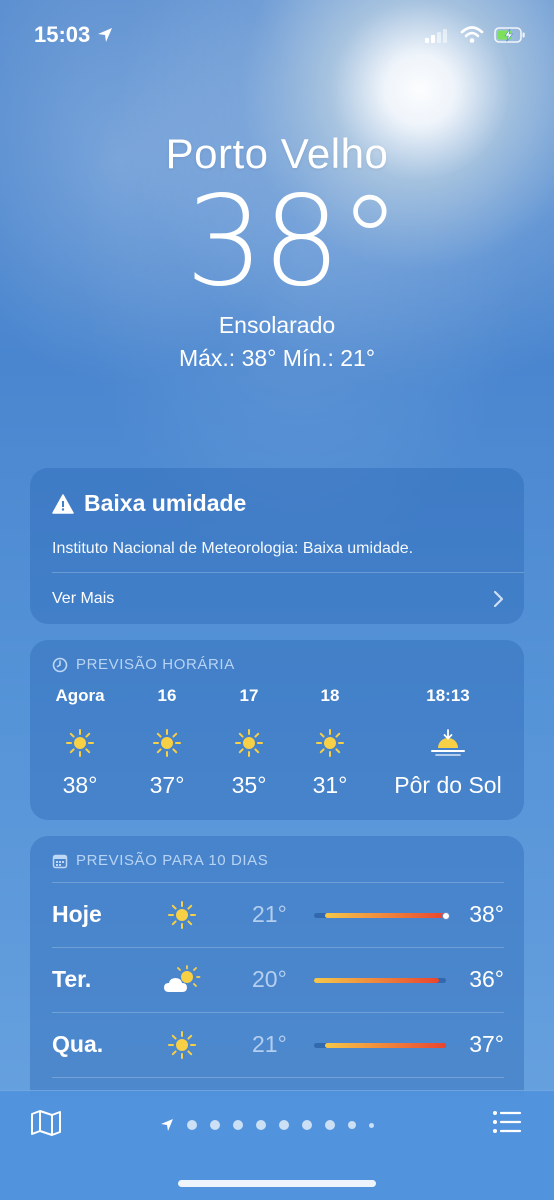 The width and height of the screenshot is (554, 1200). I want to click on daily-row: Qua. 21° 37°, so click(278, 1044).